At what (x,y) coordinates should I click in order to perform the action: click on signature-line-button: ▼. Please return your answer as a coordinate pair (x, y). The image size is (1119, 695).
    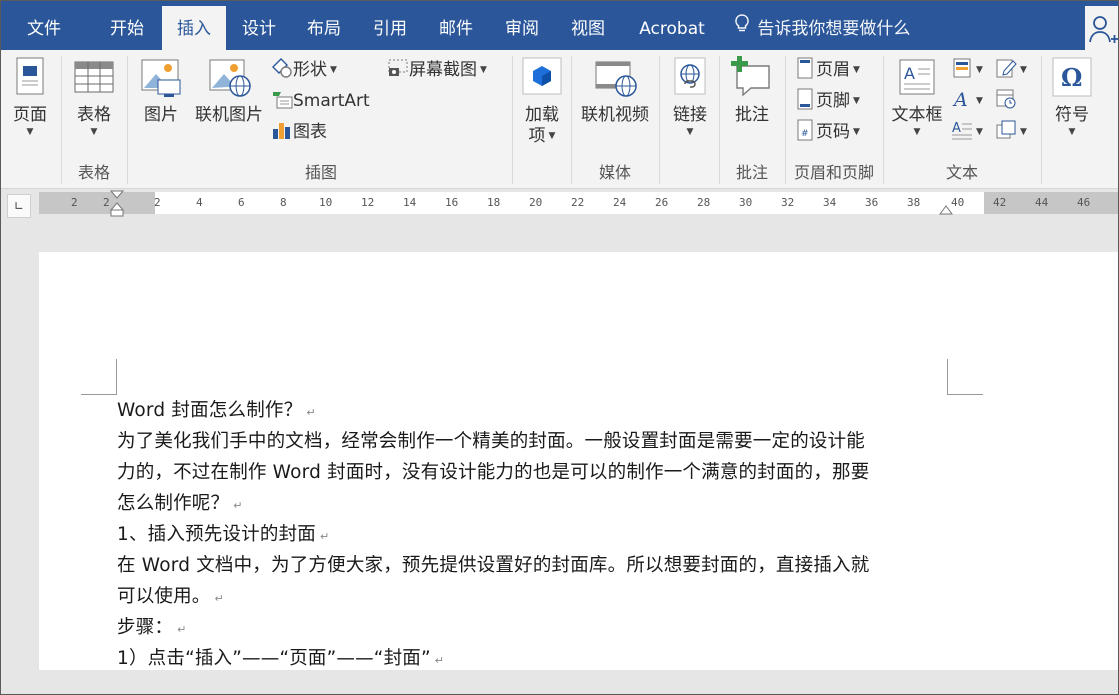
    Looking at the image, I should click on (1011, 70).